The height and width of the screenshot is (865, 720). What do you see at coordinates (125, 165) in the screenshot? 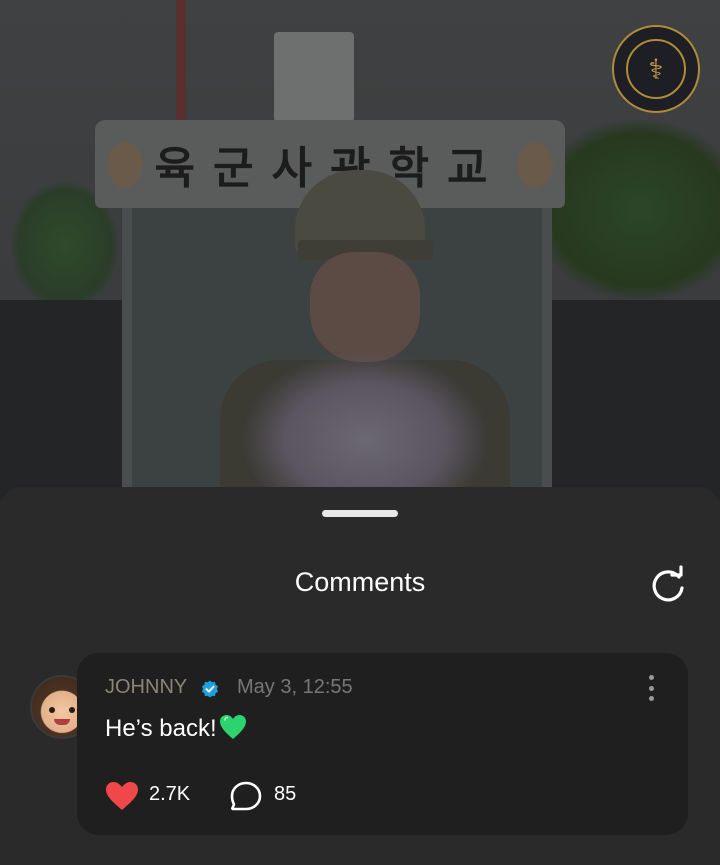
I see `sign-emblem-left` at bounding box center [125, 165].